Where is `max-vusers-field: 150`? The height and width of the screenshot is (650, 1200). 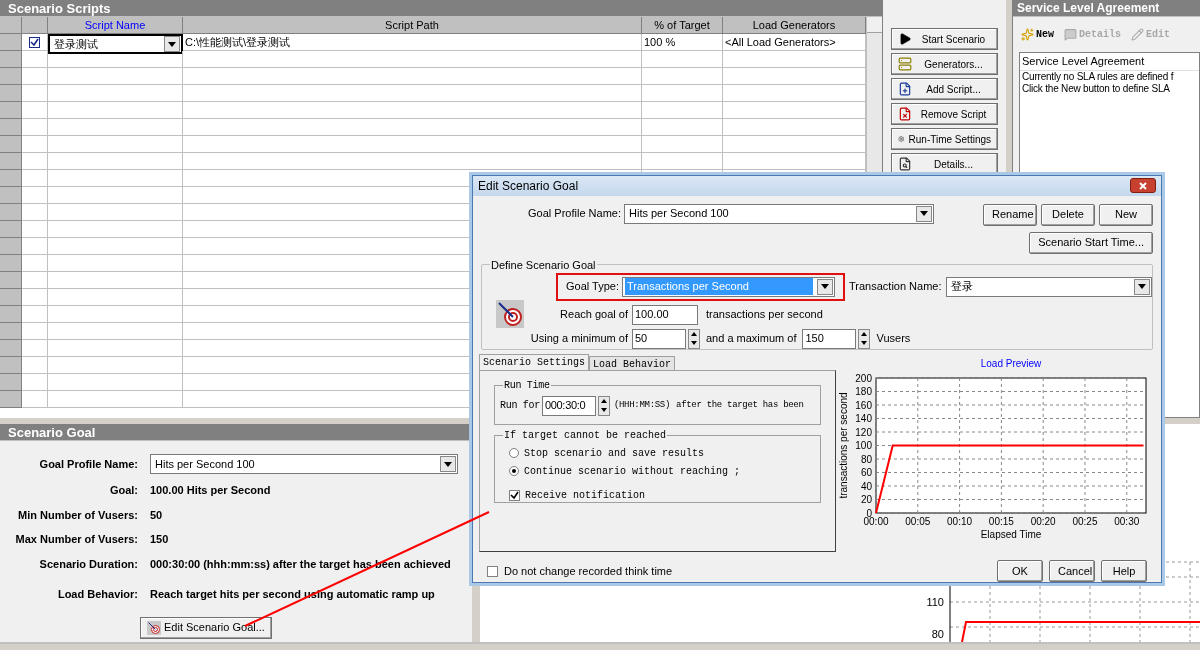 max-vusers-field: 150 is located at coordinates (829, 338).